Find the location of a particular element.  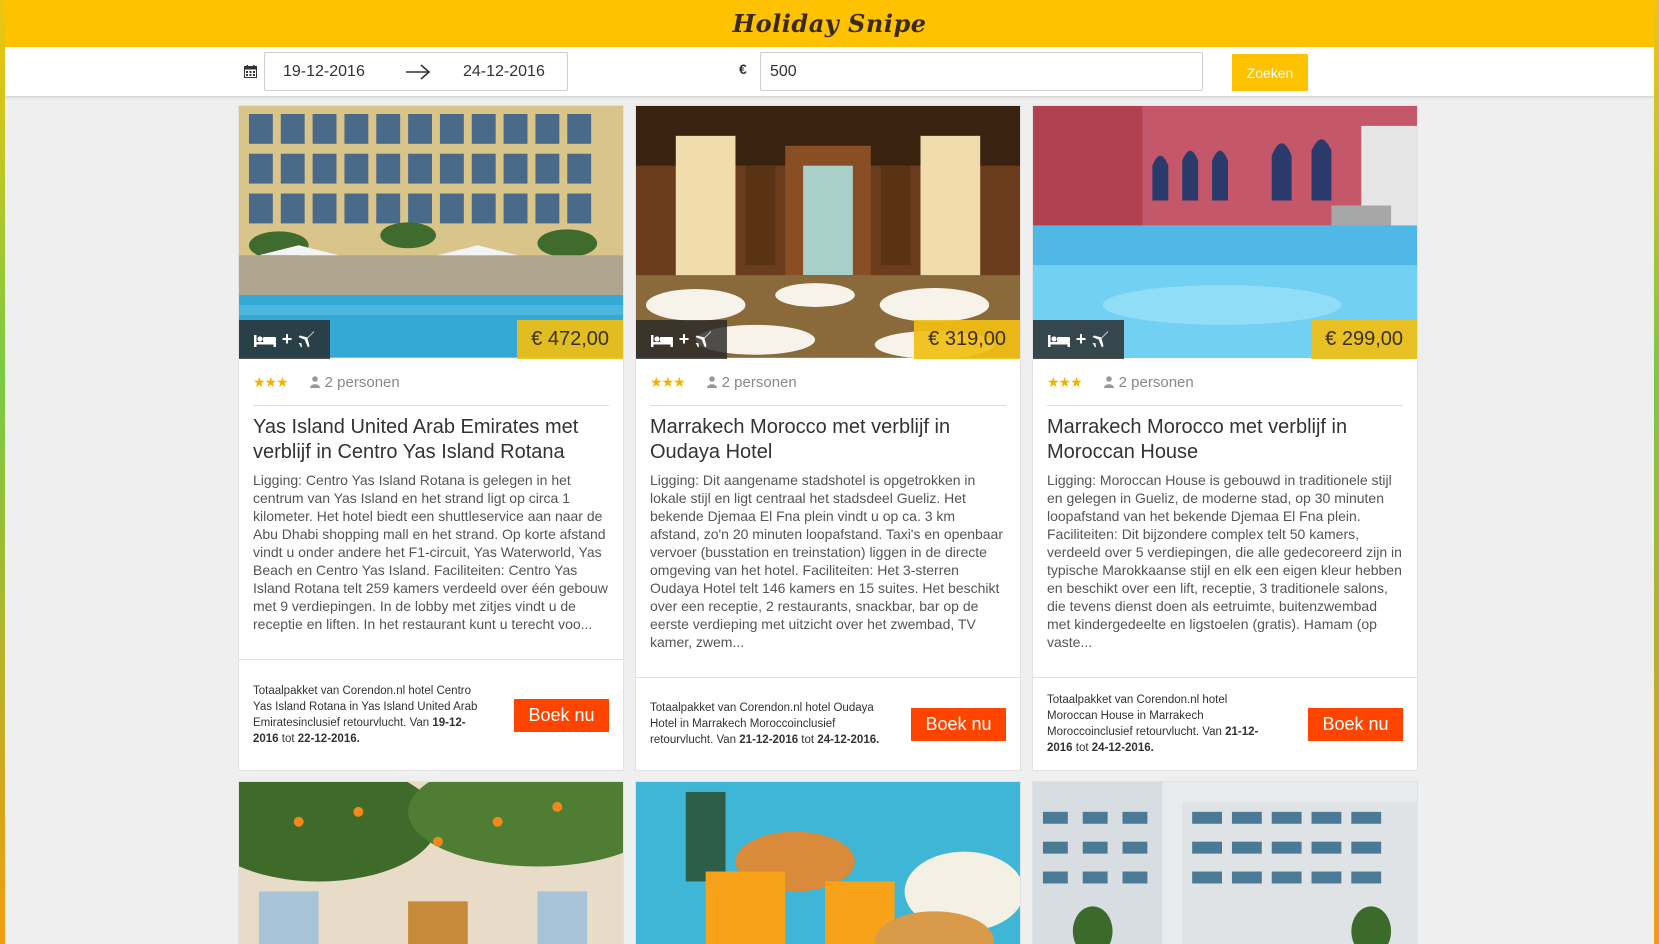

site-logo: Holiday Snipe is located at coordinates (830, 23).